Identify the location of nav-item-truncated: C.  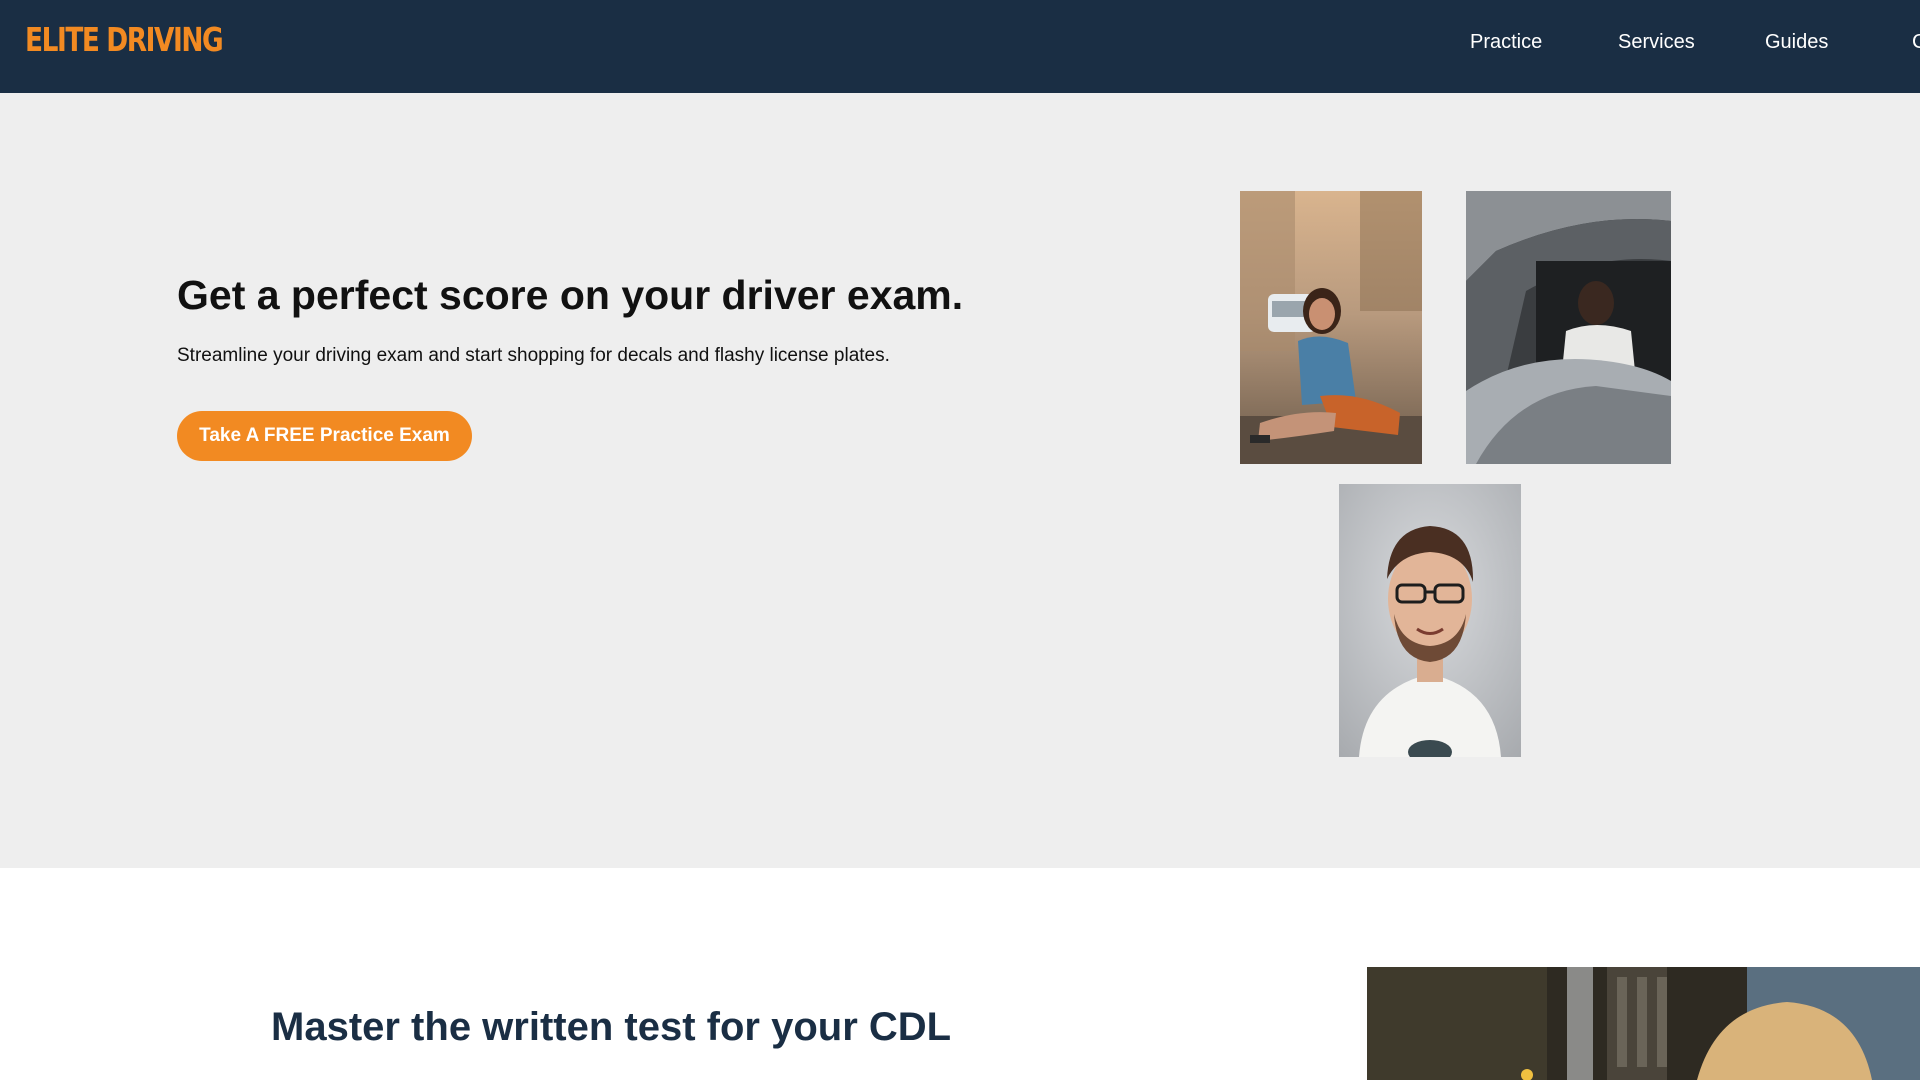
(1916, 42).